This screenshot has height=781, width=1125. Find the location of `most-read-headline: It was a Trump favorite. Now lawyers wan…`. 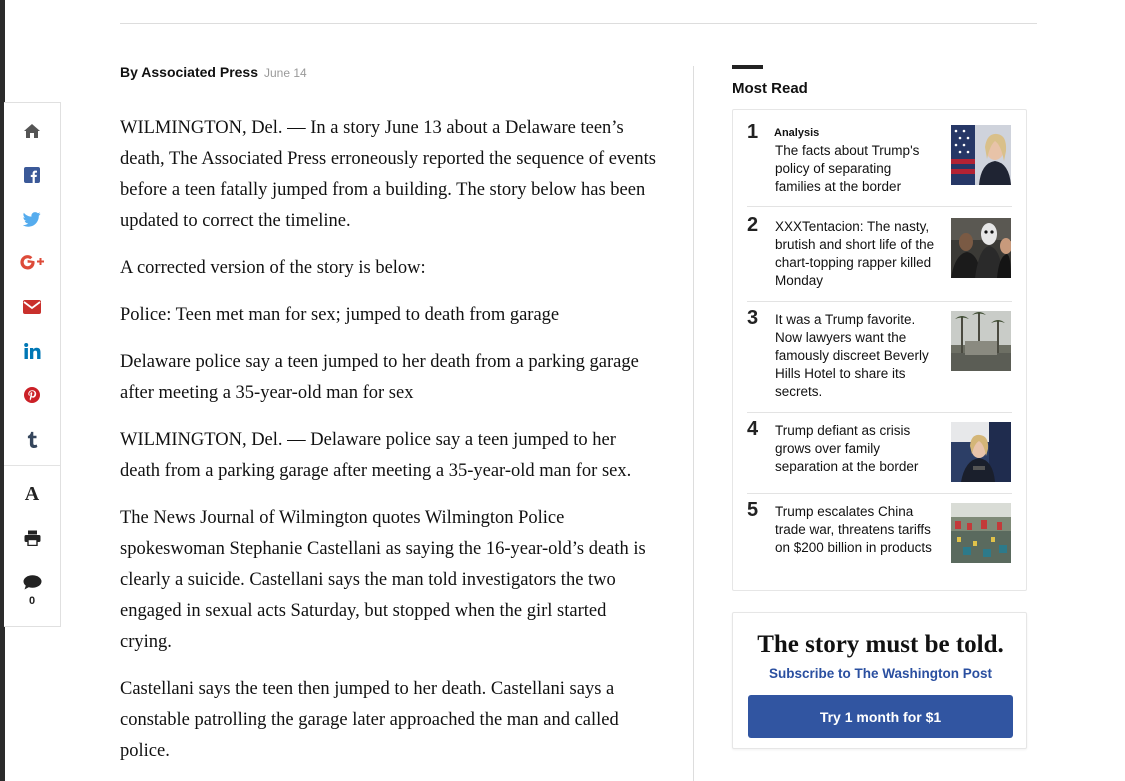

most-read-headline: It was a Trump favorite. Now lawyers wan… is located at coordinates (857, 356).